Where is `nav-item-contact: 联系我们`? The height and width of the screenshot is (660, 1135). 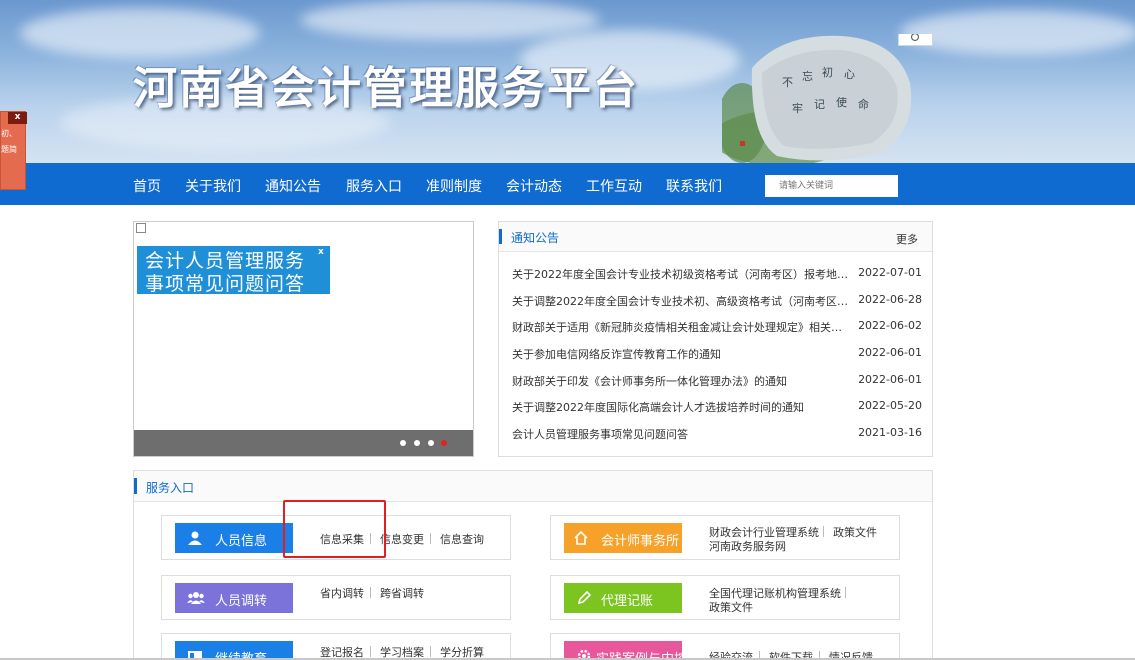 nav-item-contact: 联系我们 is located at coordinates (694, 186).